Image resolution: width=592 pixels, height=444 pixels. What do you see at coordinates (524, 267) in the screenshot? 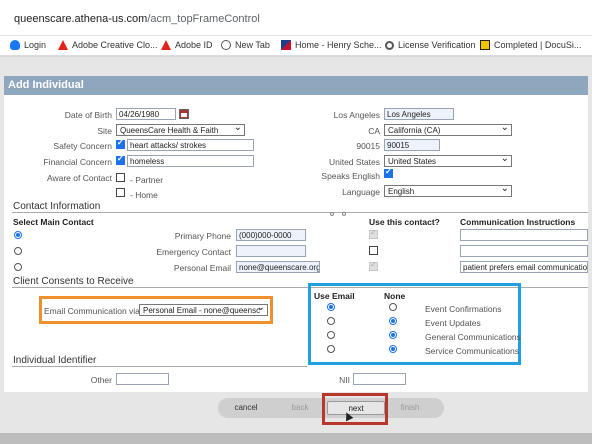
I see `email-instructions-input: patient prefers email communicatio` at bounding box center [524, 267].